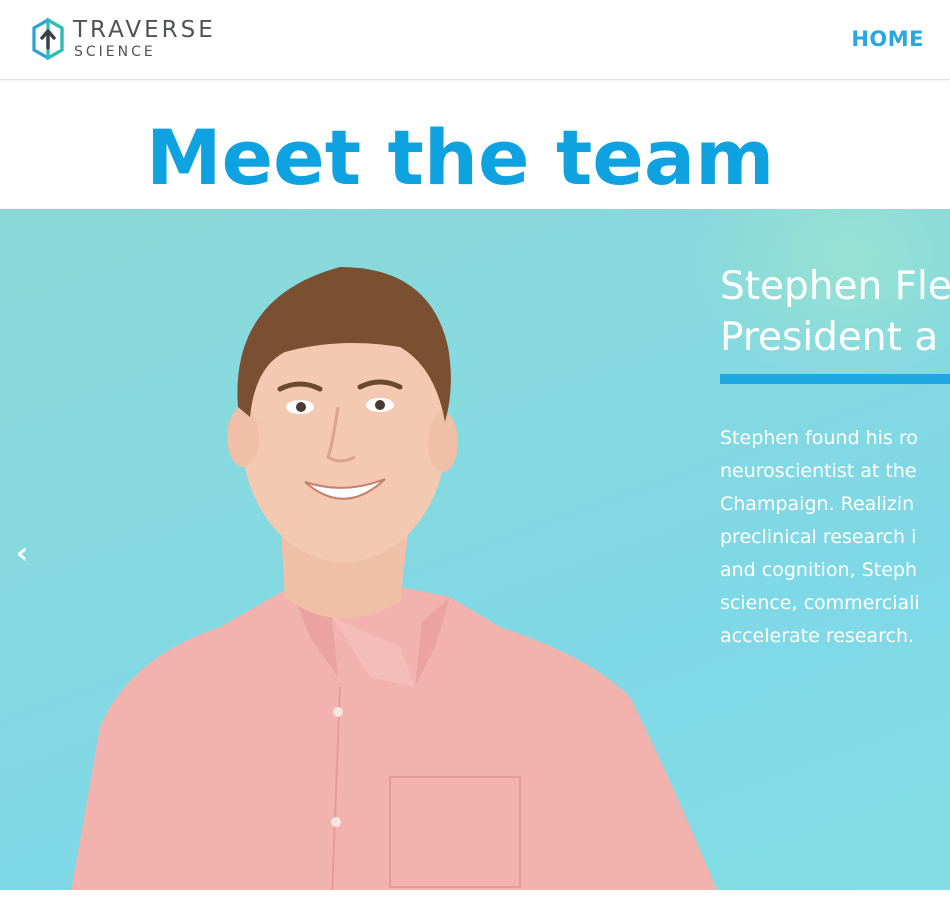  Describe the element at coordinates (819, 570) in the screenshot. I see `bio-line: and cognition, Steph` at that location.